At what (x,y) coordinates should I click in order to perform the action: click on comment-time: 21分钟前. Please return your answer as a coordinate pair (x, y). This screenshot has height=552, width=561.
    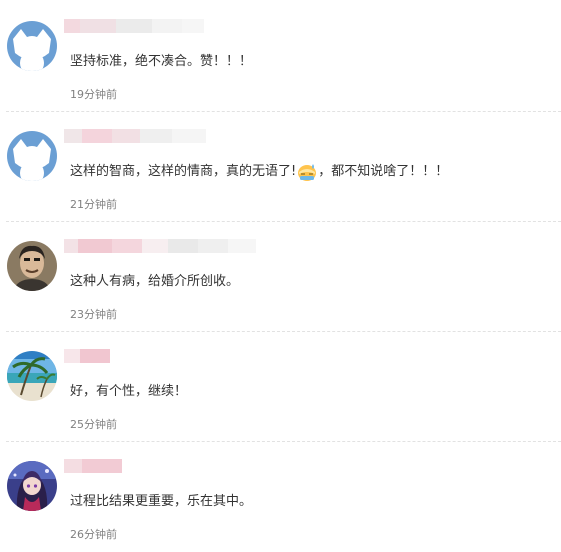
    Looking at the image, I should click on (93, 204).